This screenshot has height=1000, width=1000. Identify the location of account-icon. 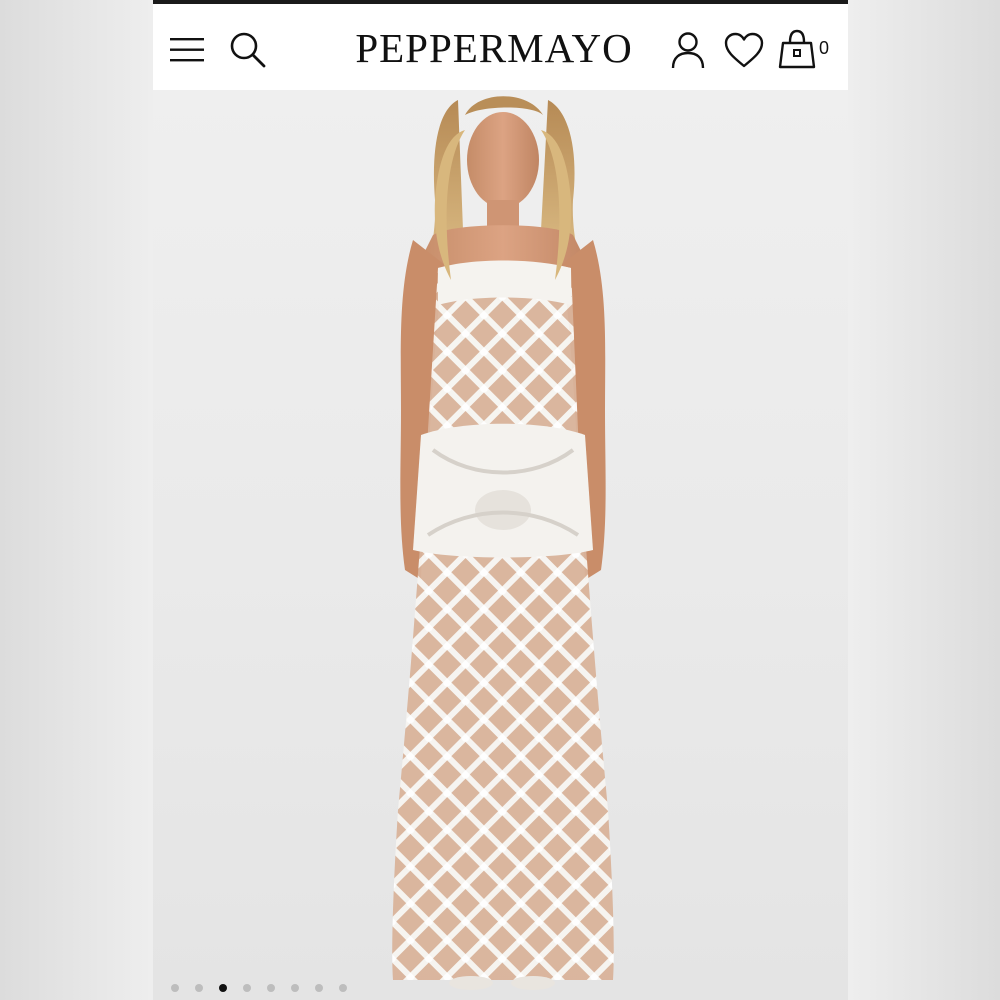
(688, 50).